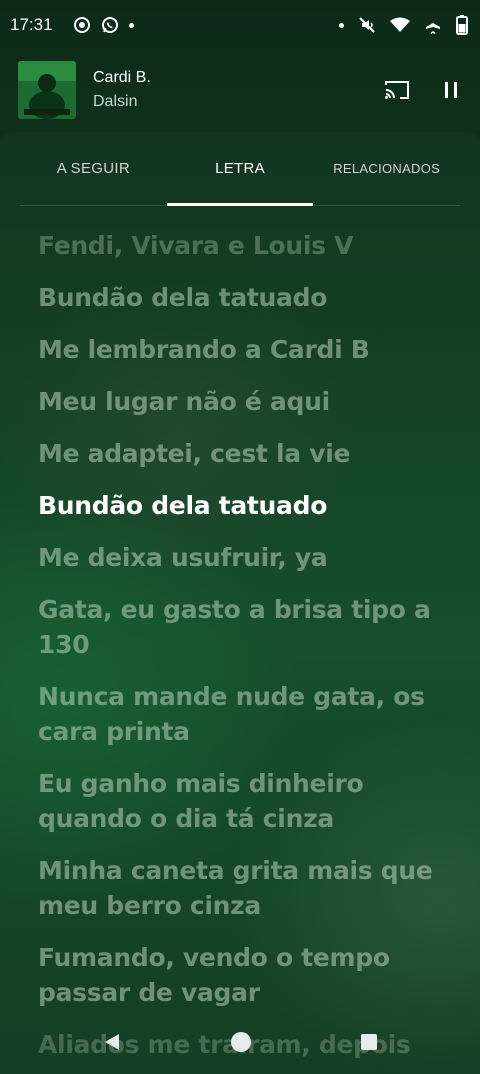 The image size is (480, 1074). Describe the element at coordinates (122, 77) in the screenshot. I see `track-title: Cardi B.` at that location.